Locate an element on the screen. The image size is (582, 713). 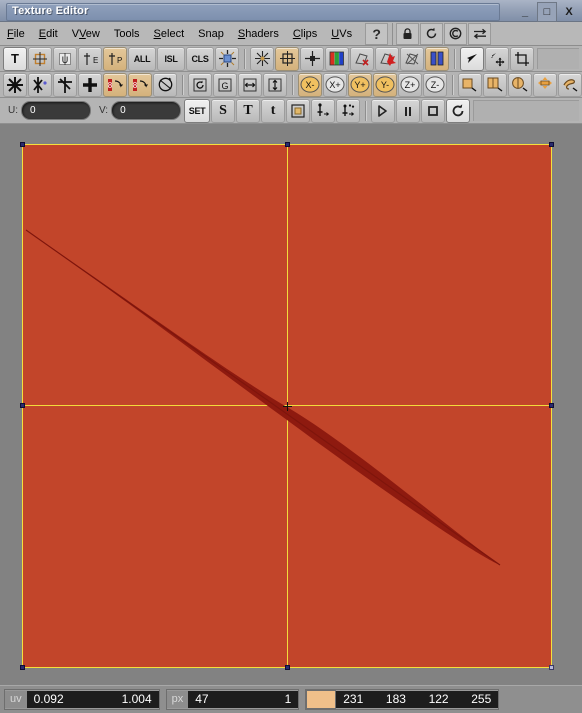
menu-item-uvs: UVs is located at coordinates (341, 34).